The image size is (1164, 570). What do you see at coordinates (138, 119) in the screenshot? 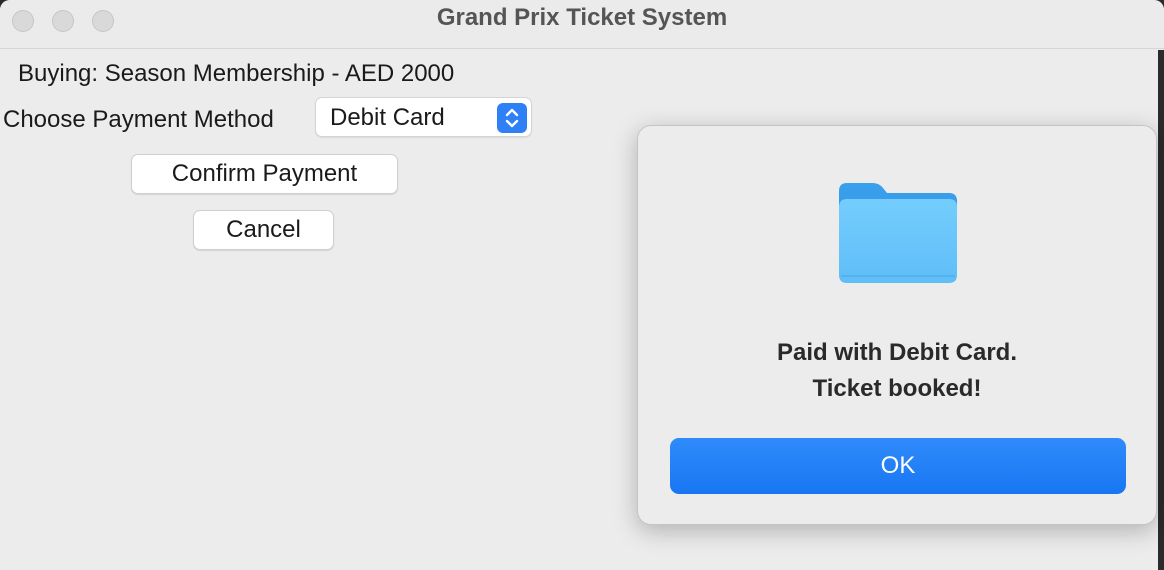
I see `payment-method-label: Choose Payment Method` at bounding box center [138, 119].